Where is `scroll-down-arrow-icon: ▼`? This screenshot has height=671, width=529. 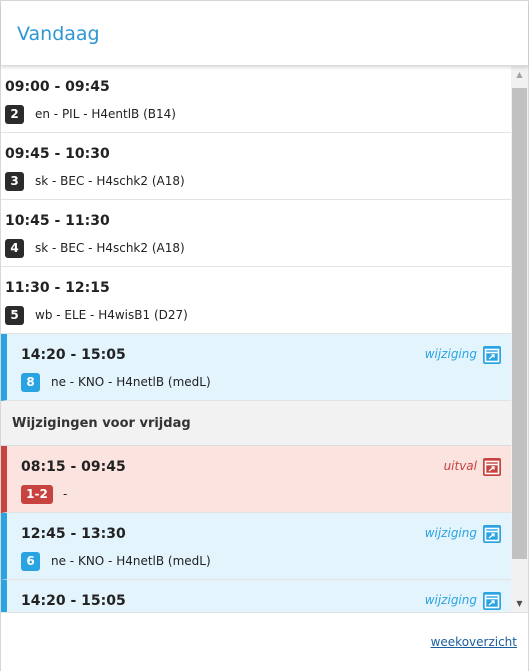
scroll-down-arrow-icon: ▼ is located at coordinates (519, 603).